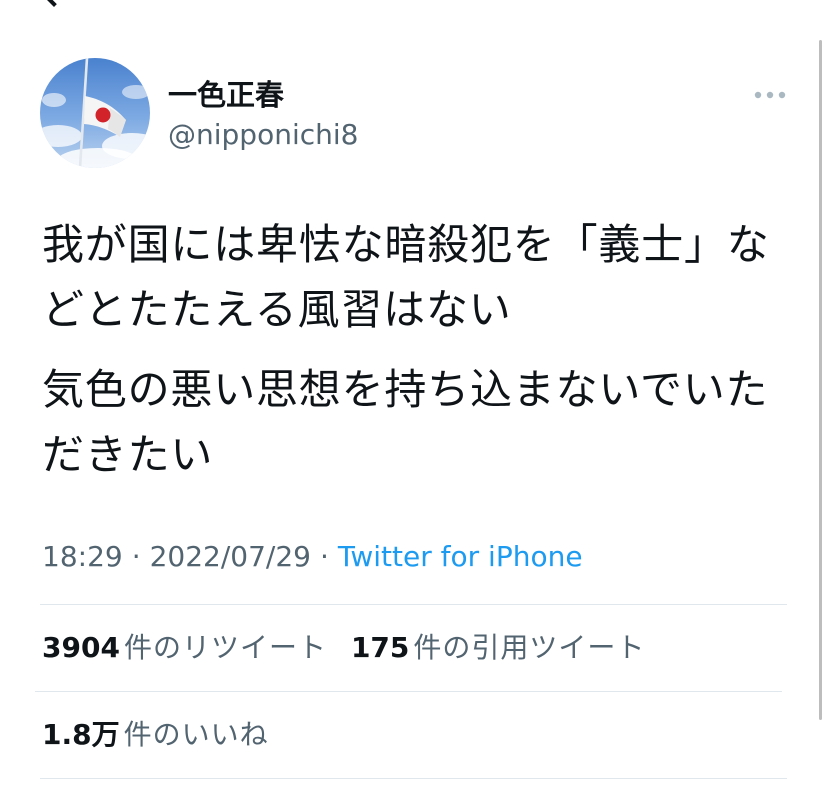 The image size is (827, 789). Describe the element at coordinates (225, 647) in the screenshot. I see `retweets-label: 件のリツイート` at that location.